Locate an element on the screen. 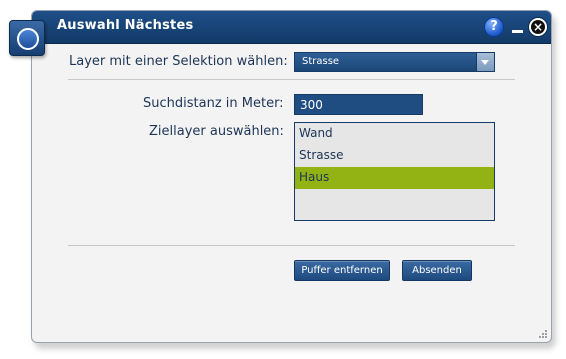 The image size is (566, 359). dialog-title: Auswahl Nächstes is located at coordinates (125, 25).